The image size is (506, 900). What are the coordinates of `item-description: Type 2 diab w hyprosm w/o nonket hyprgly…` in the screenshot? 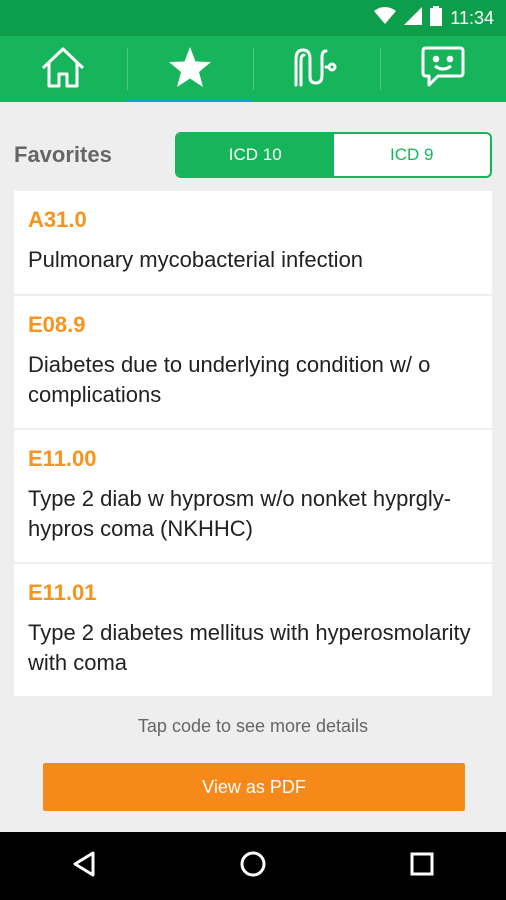 It's located at (240, 513).